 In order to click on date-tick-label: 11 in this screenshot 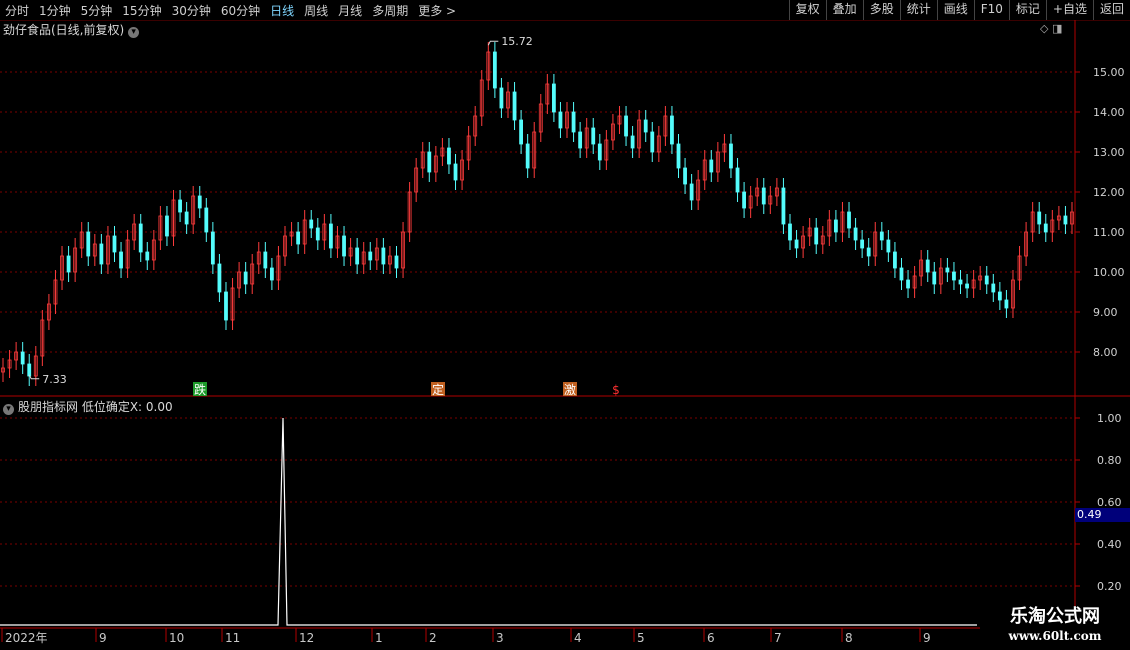, I will do `click(232, 638)`.